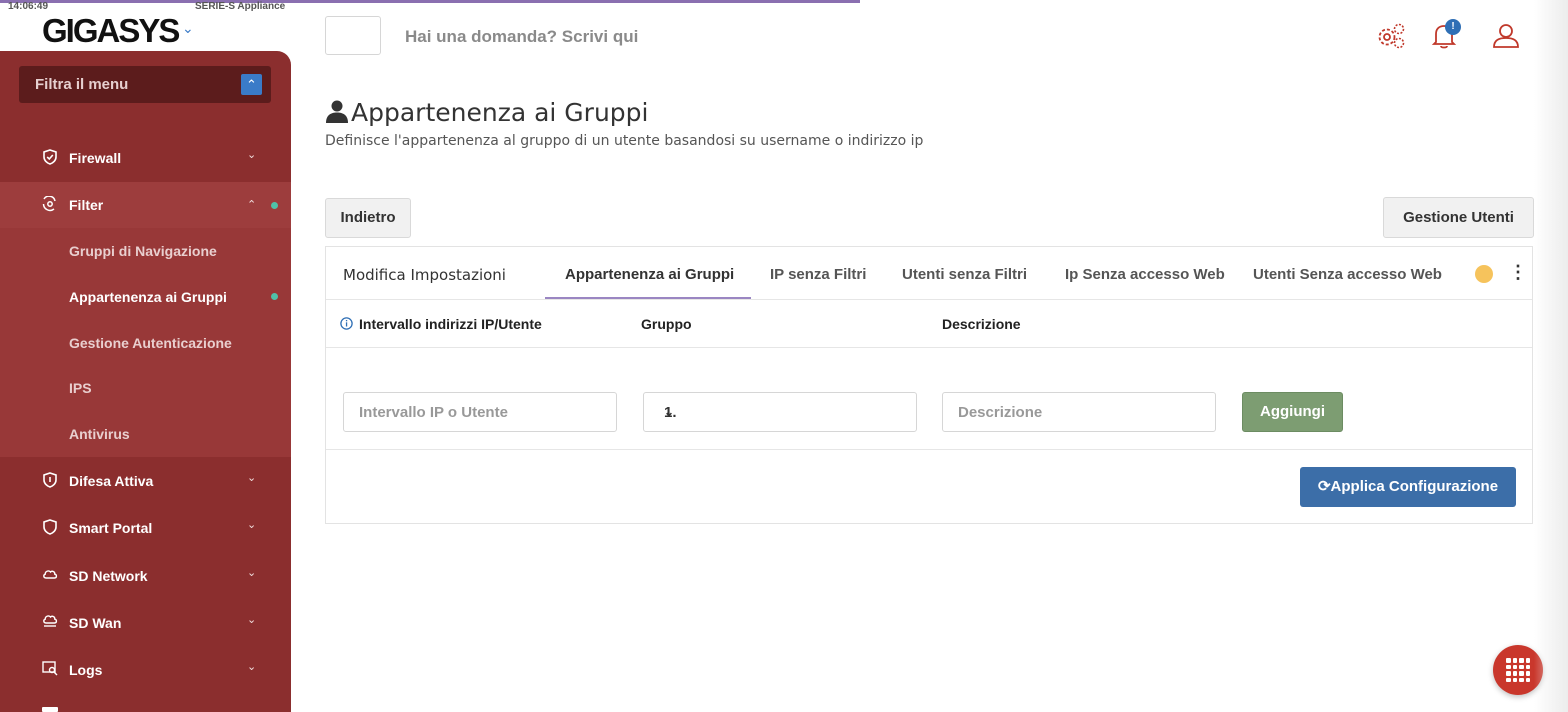 The image size is (1568, 712). What do you see at coordinates (433, 412) in the screenshot?
I see `ip-user-placeholder: Intervallo IP o Utente` at bounding box center [433, 412].